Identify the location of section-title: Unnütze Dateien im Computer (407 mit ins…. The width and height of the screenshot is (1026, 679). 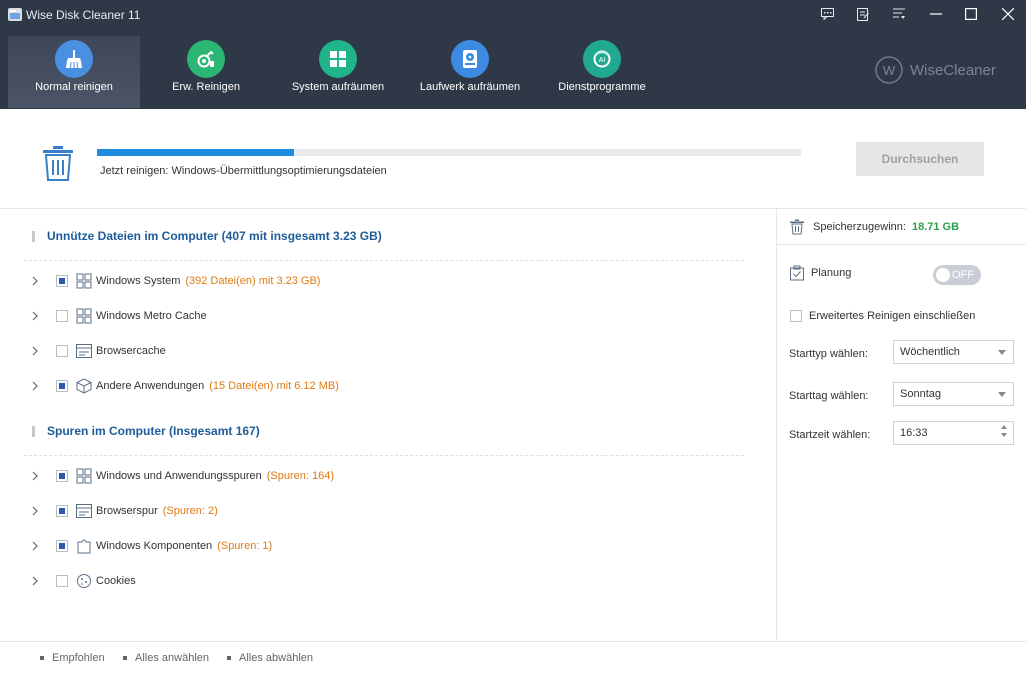
(214, 236).